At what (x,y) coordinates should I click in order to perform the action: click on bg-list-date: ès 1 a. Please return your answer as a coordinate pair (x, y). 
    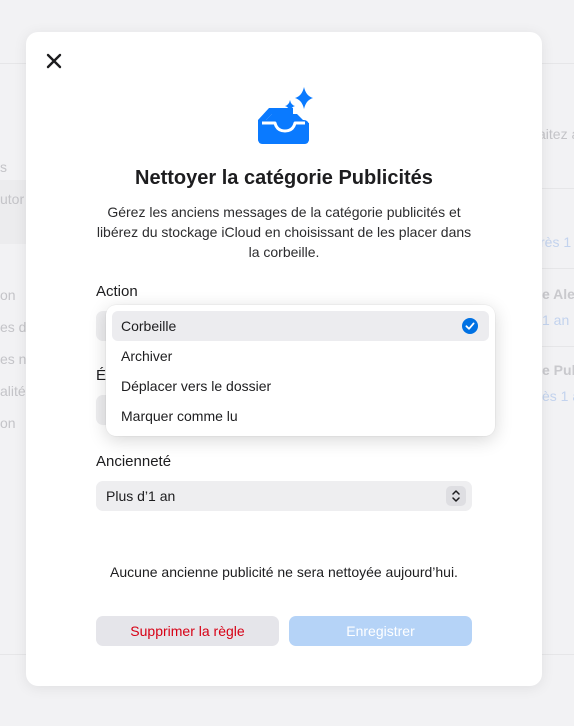
    Looking at the image, I should click on (558, 396).